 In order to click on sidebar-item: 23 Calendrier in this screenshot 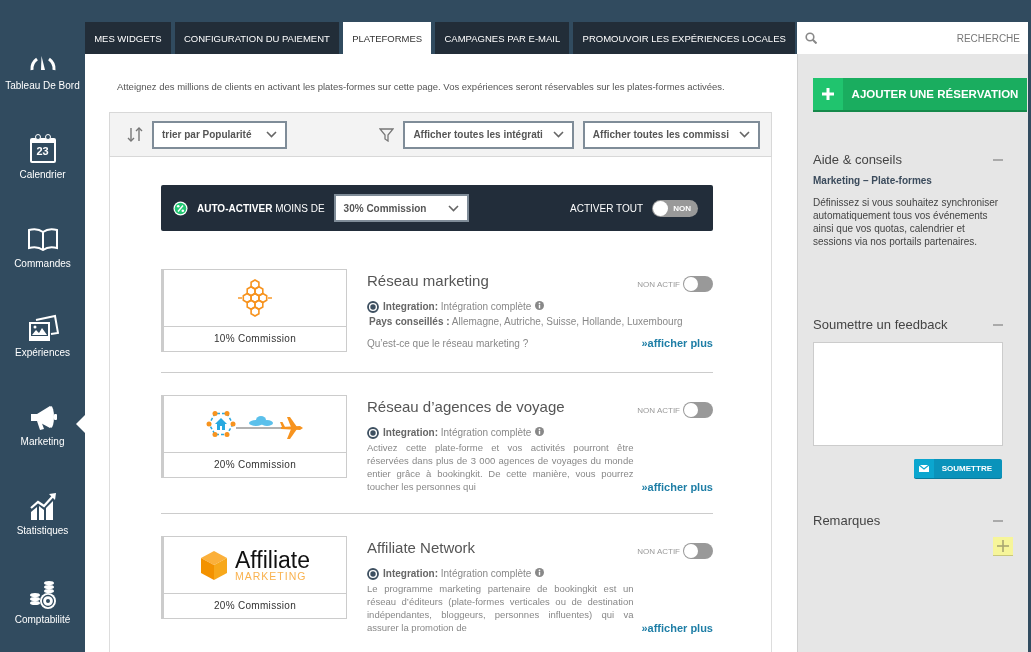, I will do `click(42, 179)`.